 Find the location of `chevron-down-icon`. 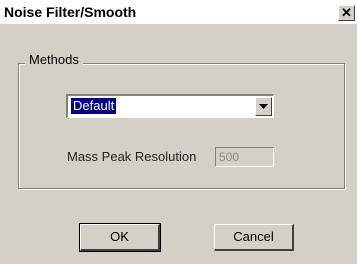

chevron-down-icon is located at coordinates (263, 106).